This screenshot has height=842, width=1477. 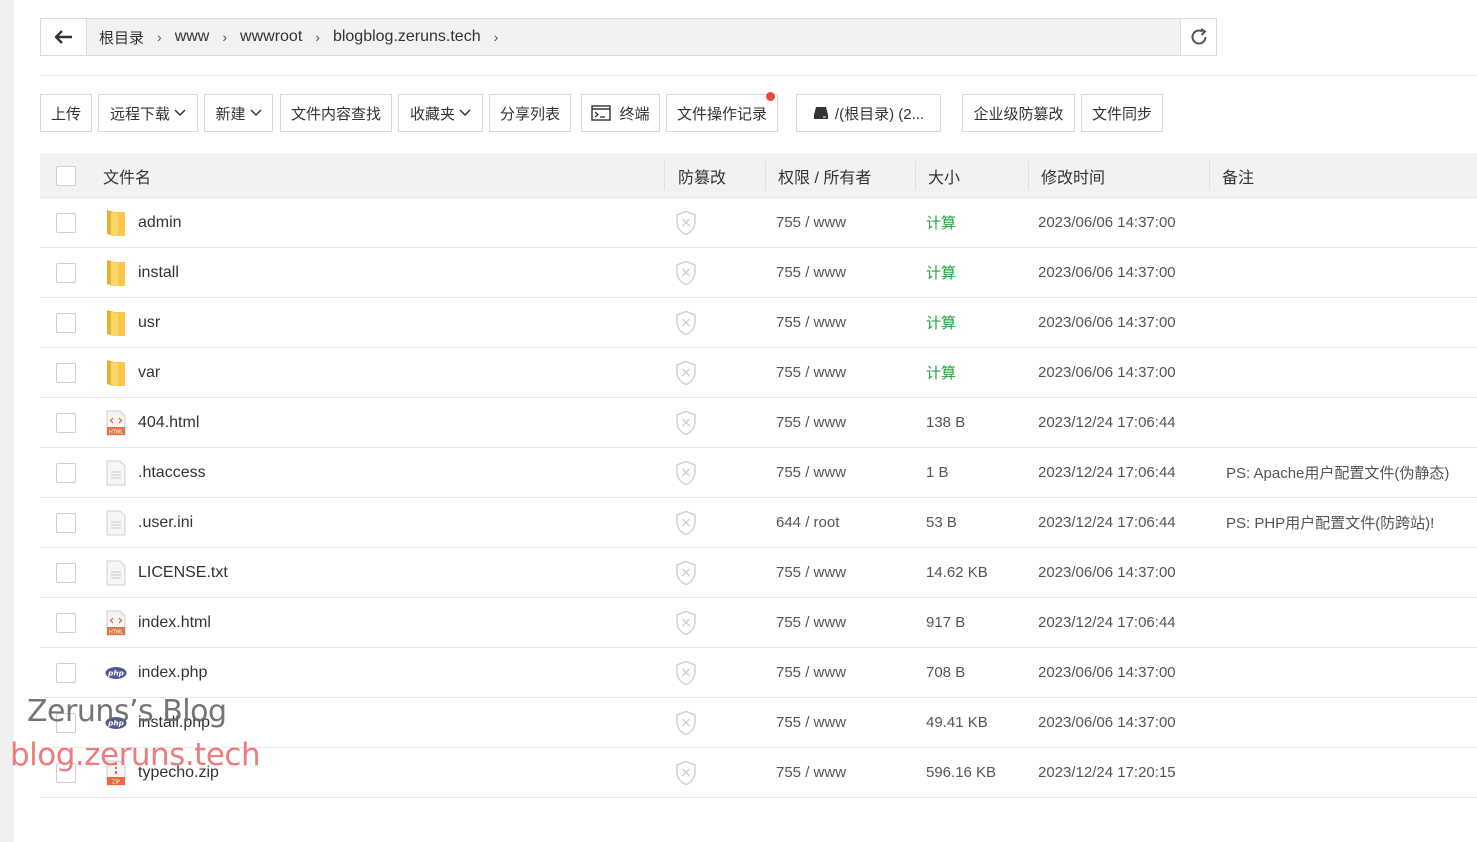 What do you see at coordinates (158, 272) in the screenshot?
I see `file-name: install` at bounding box center [158, 272].